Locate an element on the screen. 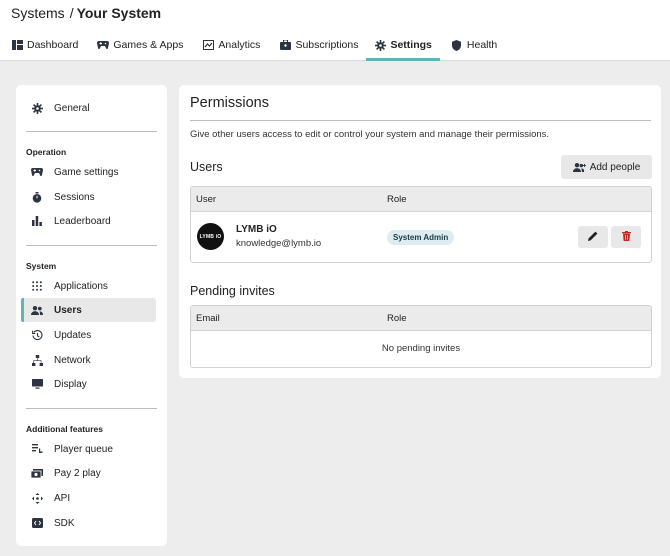 This screenshot has width=670, height=556. queue-icon is located at coordinates (37, 449).